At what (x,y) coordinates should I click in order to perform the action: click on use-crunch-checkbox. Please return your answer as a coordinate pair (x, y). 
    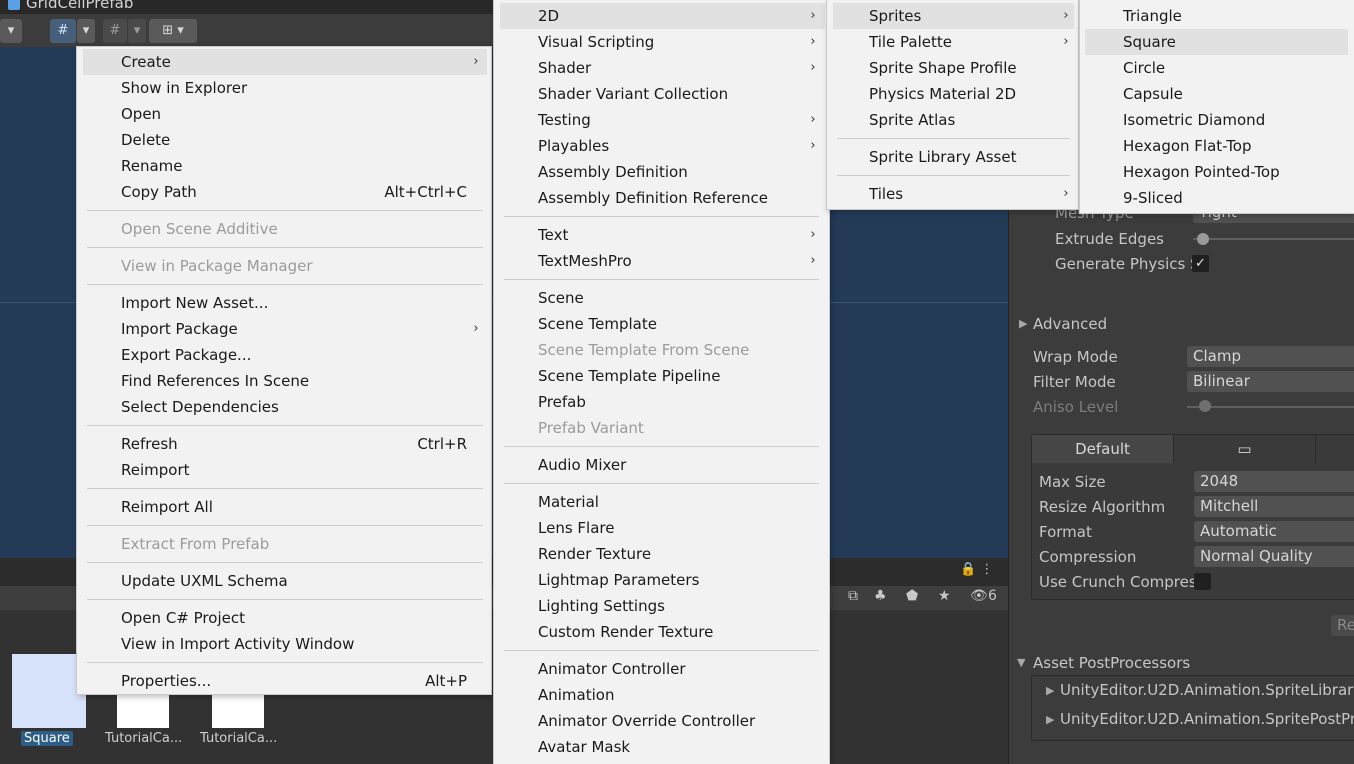
    Looking at the image, I should click on (1202, 581).